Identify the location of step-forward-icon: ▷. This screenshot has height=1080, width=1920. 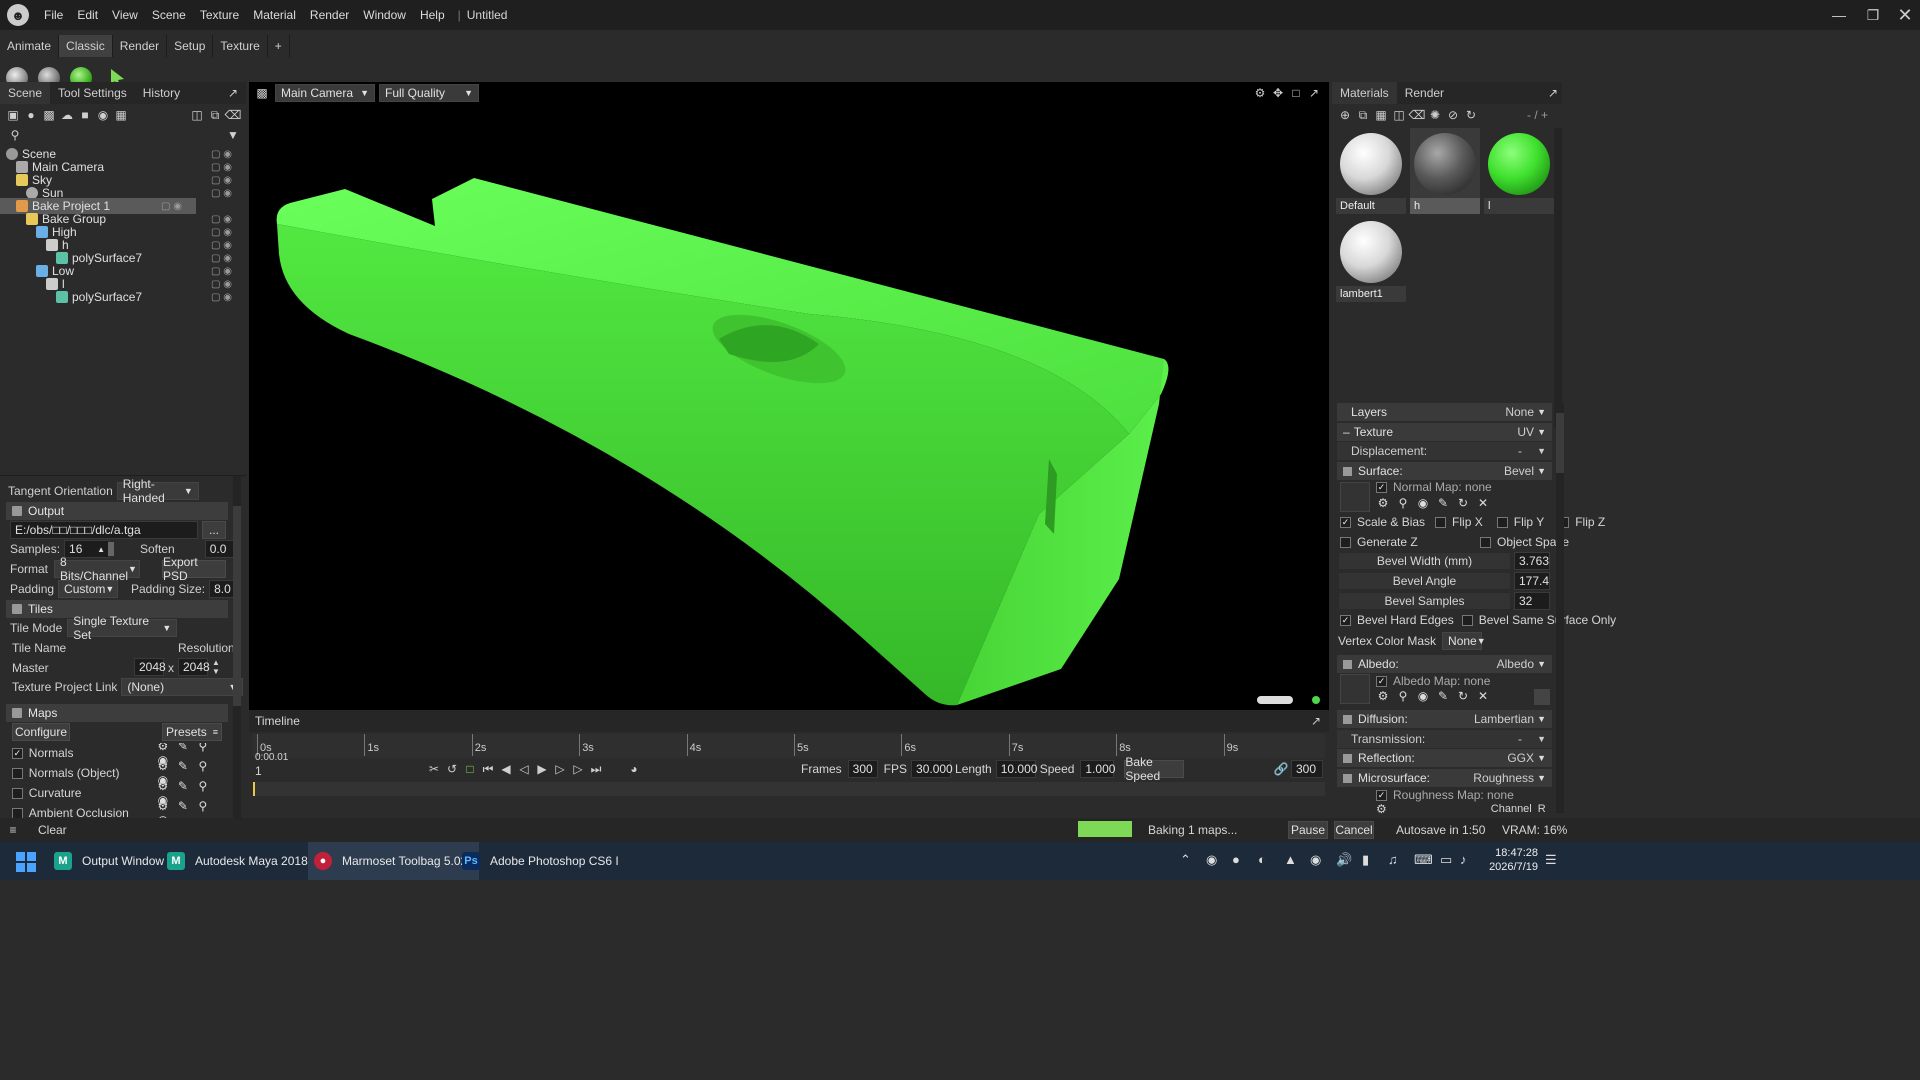
(560, 769).